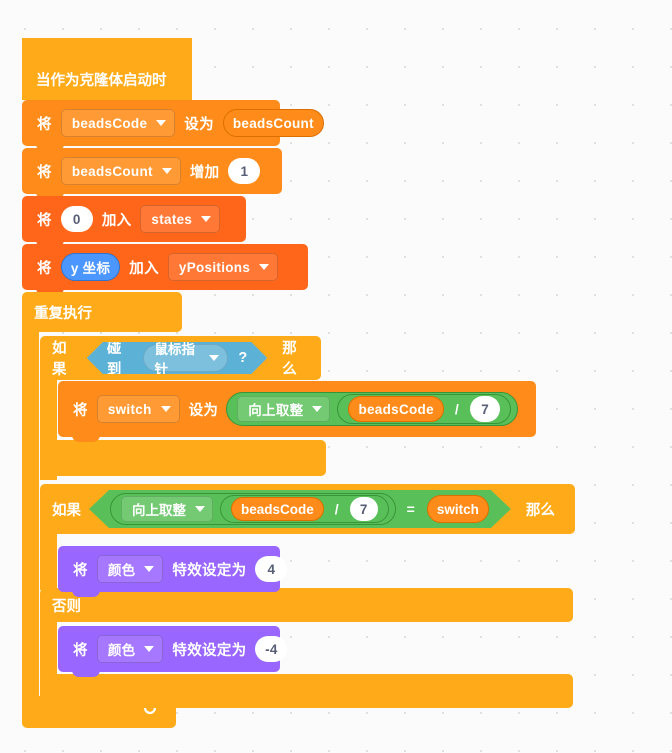 Image resolution: width=672 pixels, height=753 pixels. I want to click on block-set-color-effect-negative: 将 颜色 特效设定为 -4, so click(173, 651).